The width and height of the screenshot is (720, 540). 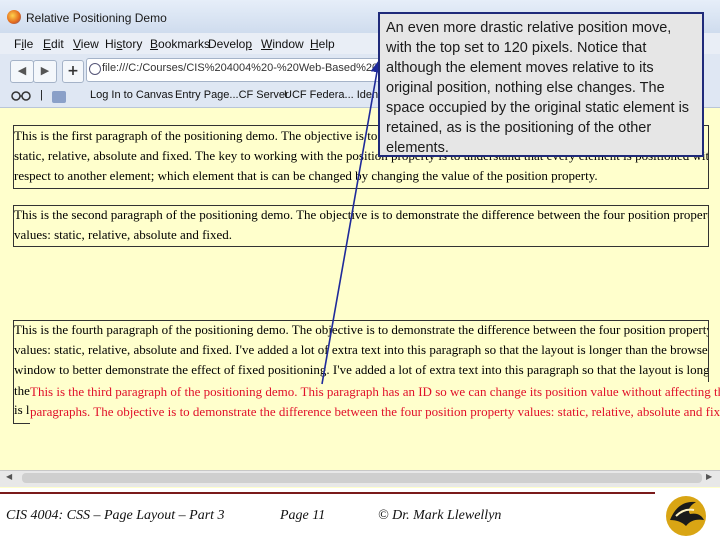 I want to click on footer-course: CIS 4004: CSS – Page Layout – Part 3, so click(x=115, y=515).